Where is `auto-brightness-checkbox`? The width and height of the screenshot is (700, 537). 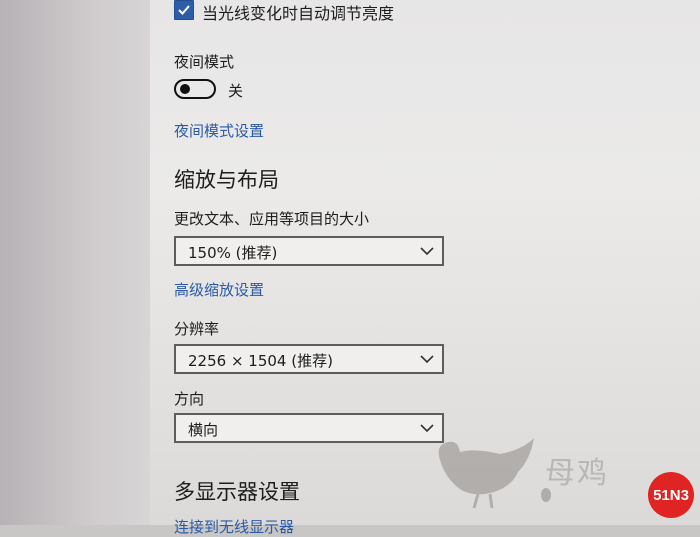
auto-brightness-checkbox is located at coordinates (184, 10).